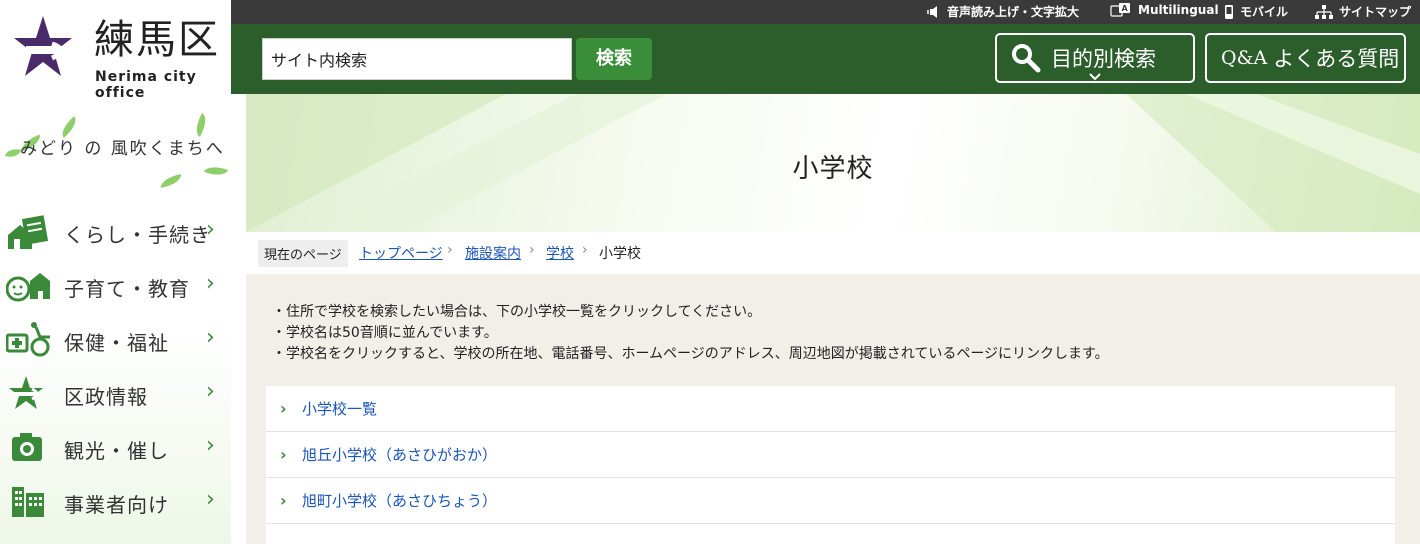  Describe the element at coordinates (1324, 11) in the screenshot. I see `sitemap-icon` at that location.